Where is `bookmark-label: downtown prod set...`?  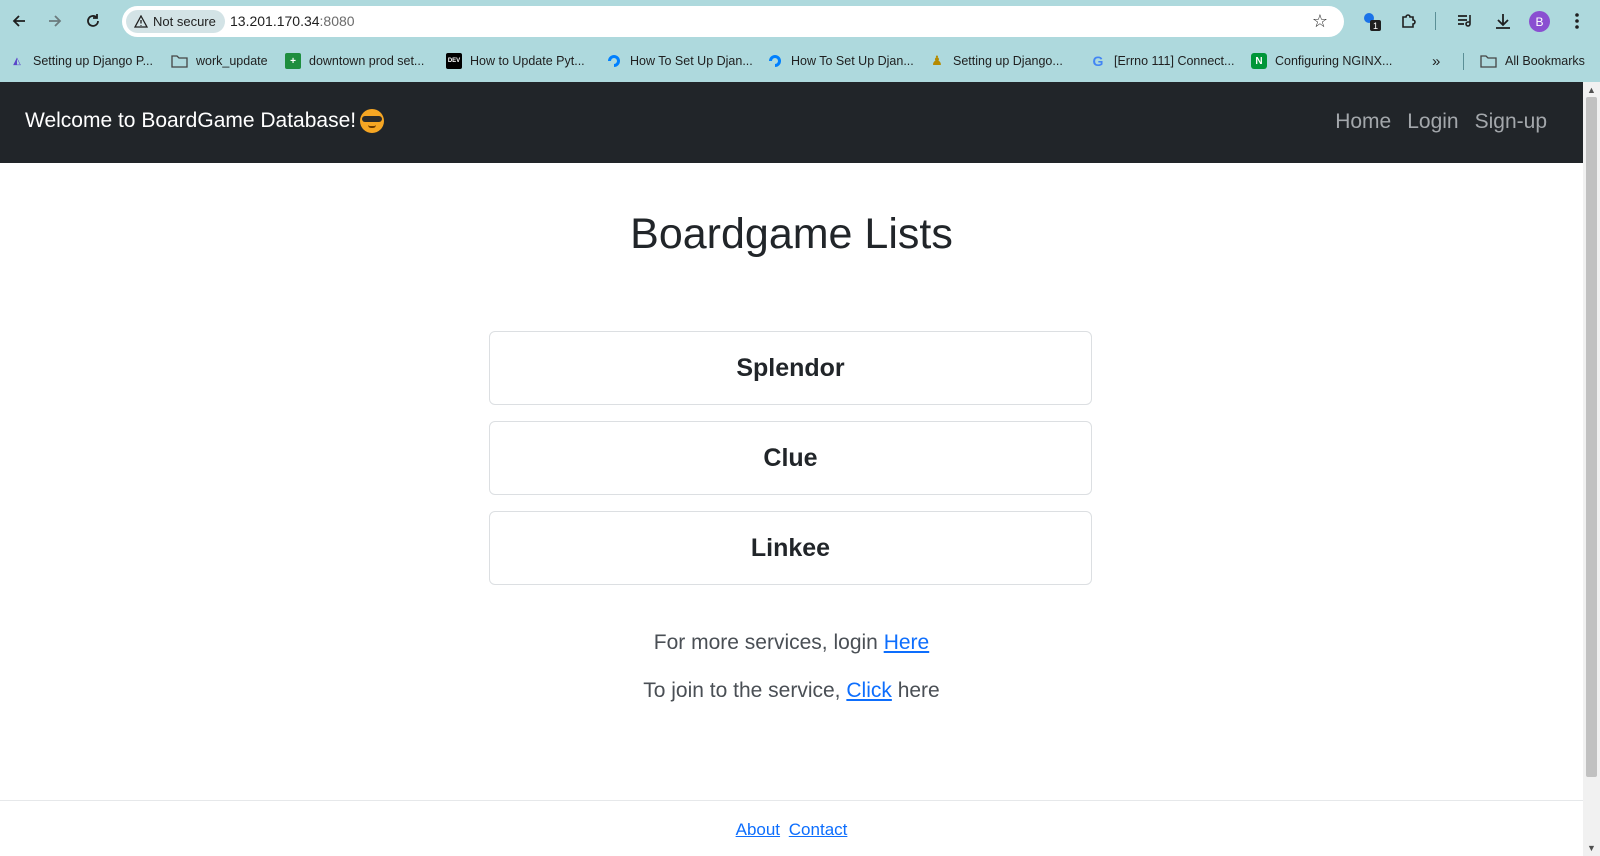 bookmark-label: downtown prod set... is located at coordinates (367, 61).